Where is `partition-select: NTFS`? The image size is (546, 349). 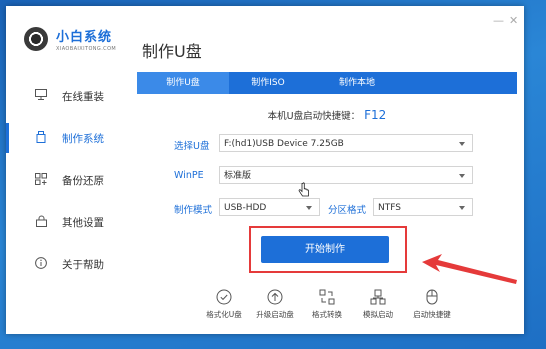 partition-select: NTFS is located at coordinates (423, 207).